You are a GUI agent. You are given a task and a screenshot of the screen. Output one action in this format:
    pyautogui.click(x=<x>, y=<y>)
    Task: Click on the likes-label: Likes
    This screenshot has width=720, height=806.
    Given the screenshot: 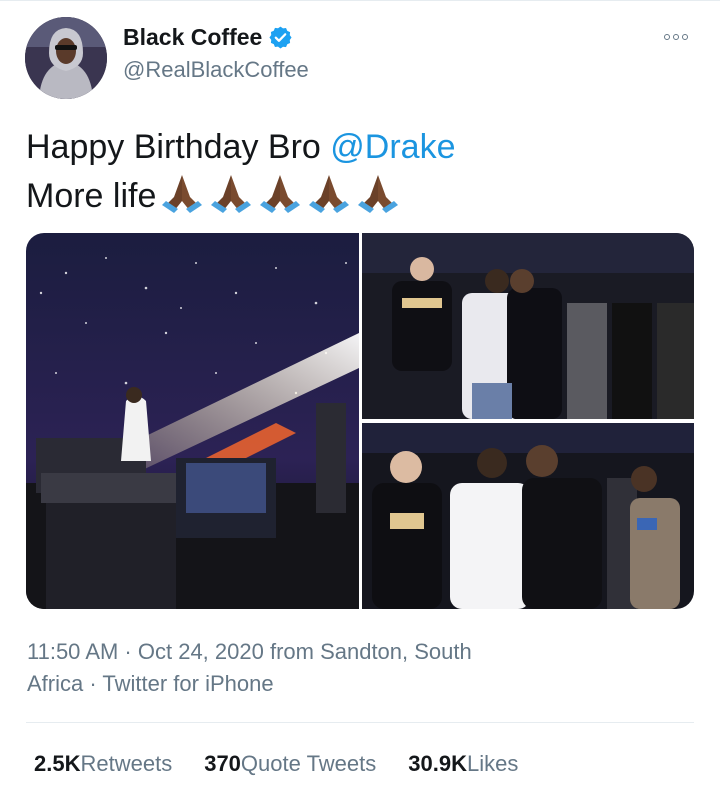 What is the action you would take?
    pyautogui.click(x=492, y=763)
    